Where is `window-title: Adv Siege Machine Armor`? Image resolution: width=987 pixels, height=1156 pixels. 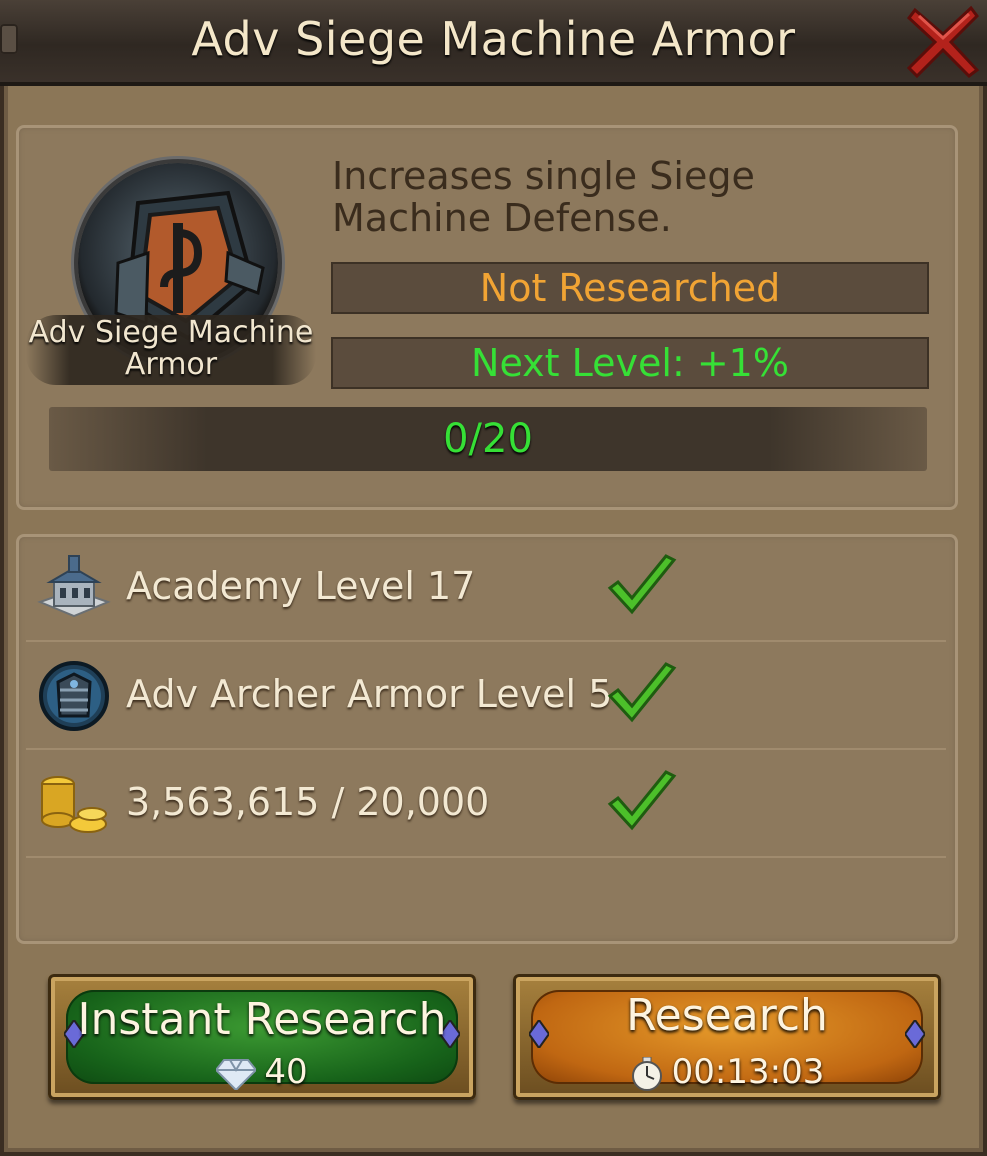 window-title: Adv Siege Machine Armor is located at coordinates (493, 39).